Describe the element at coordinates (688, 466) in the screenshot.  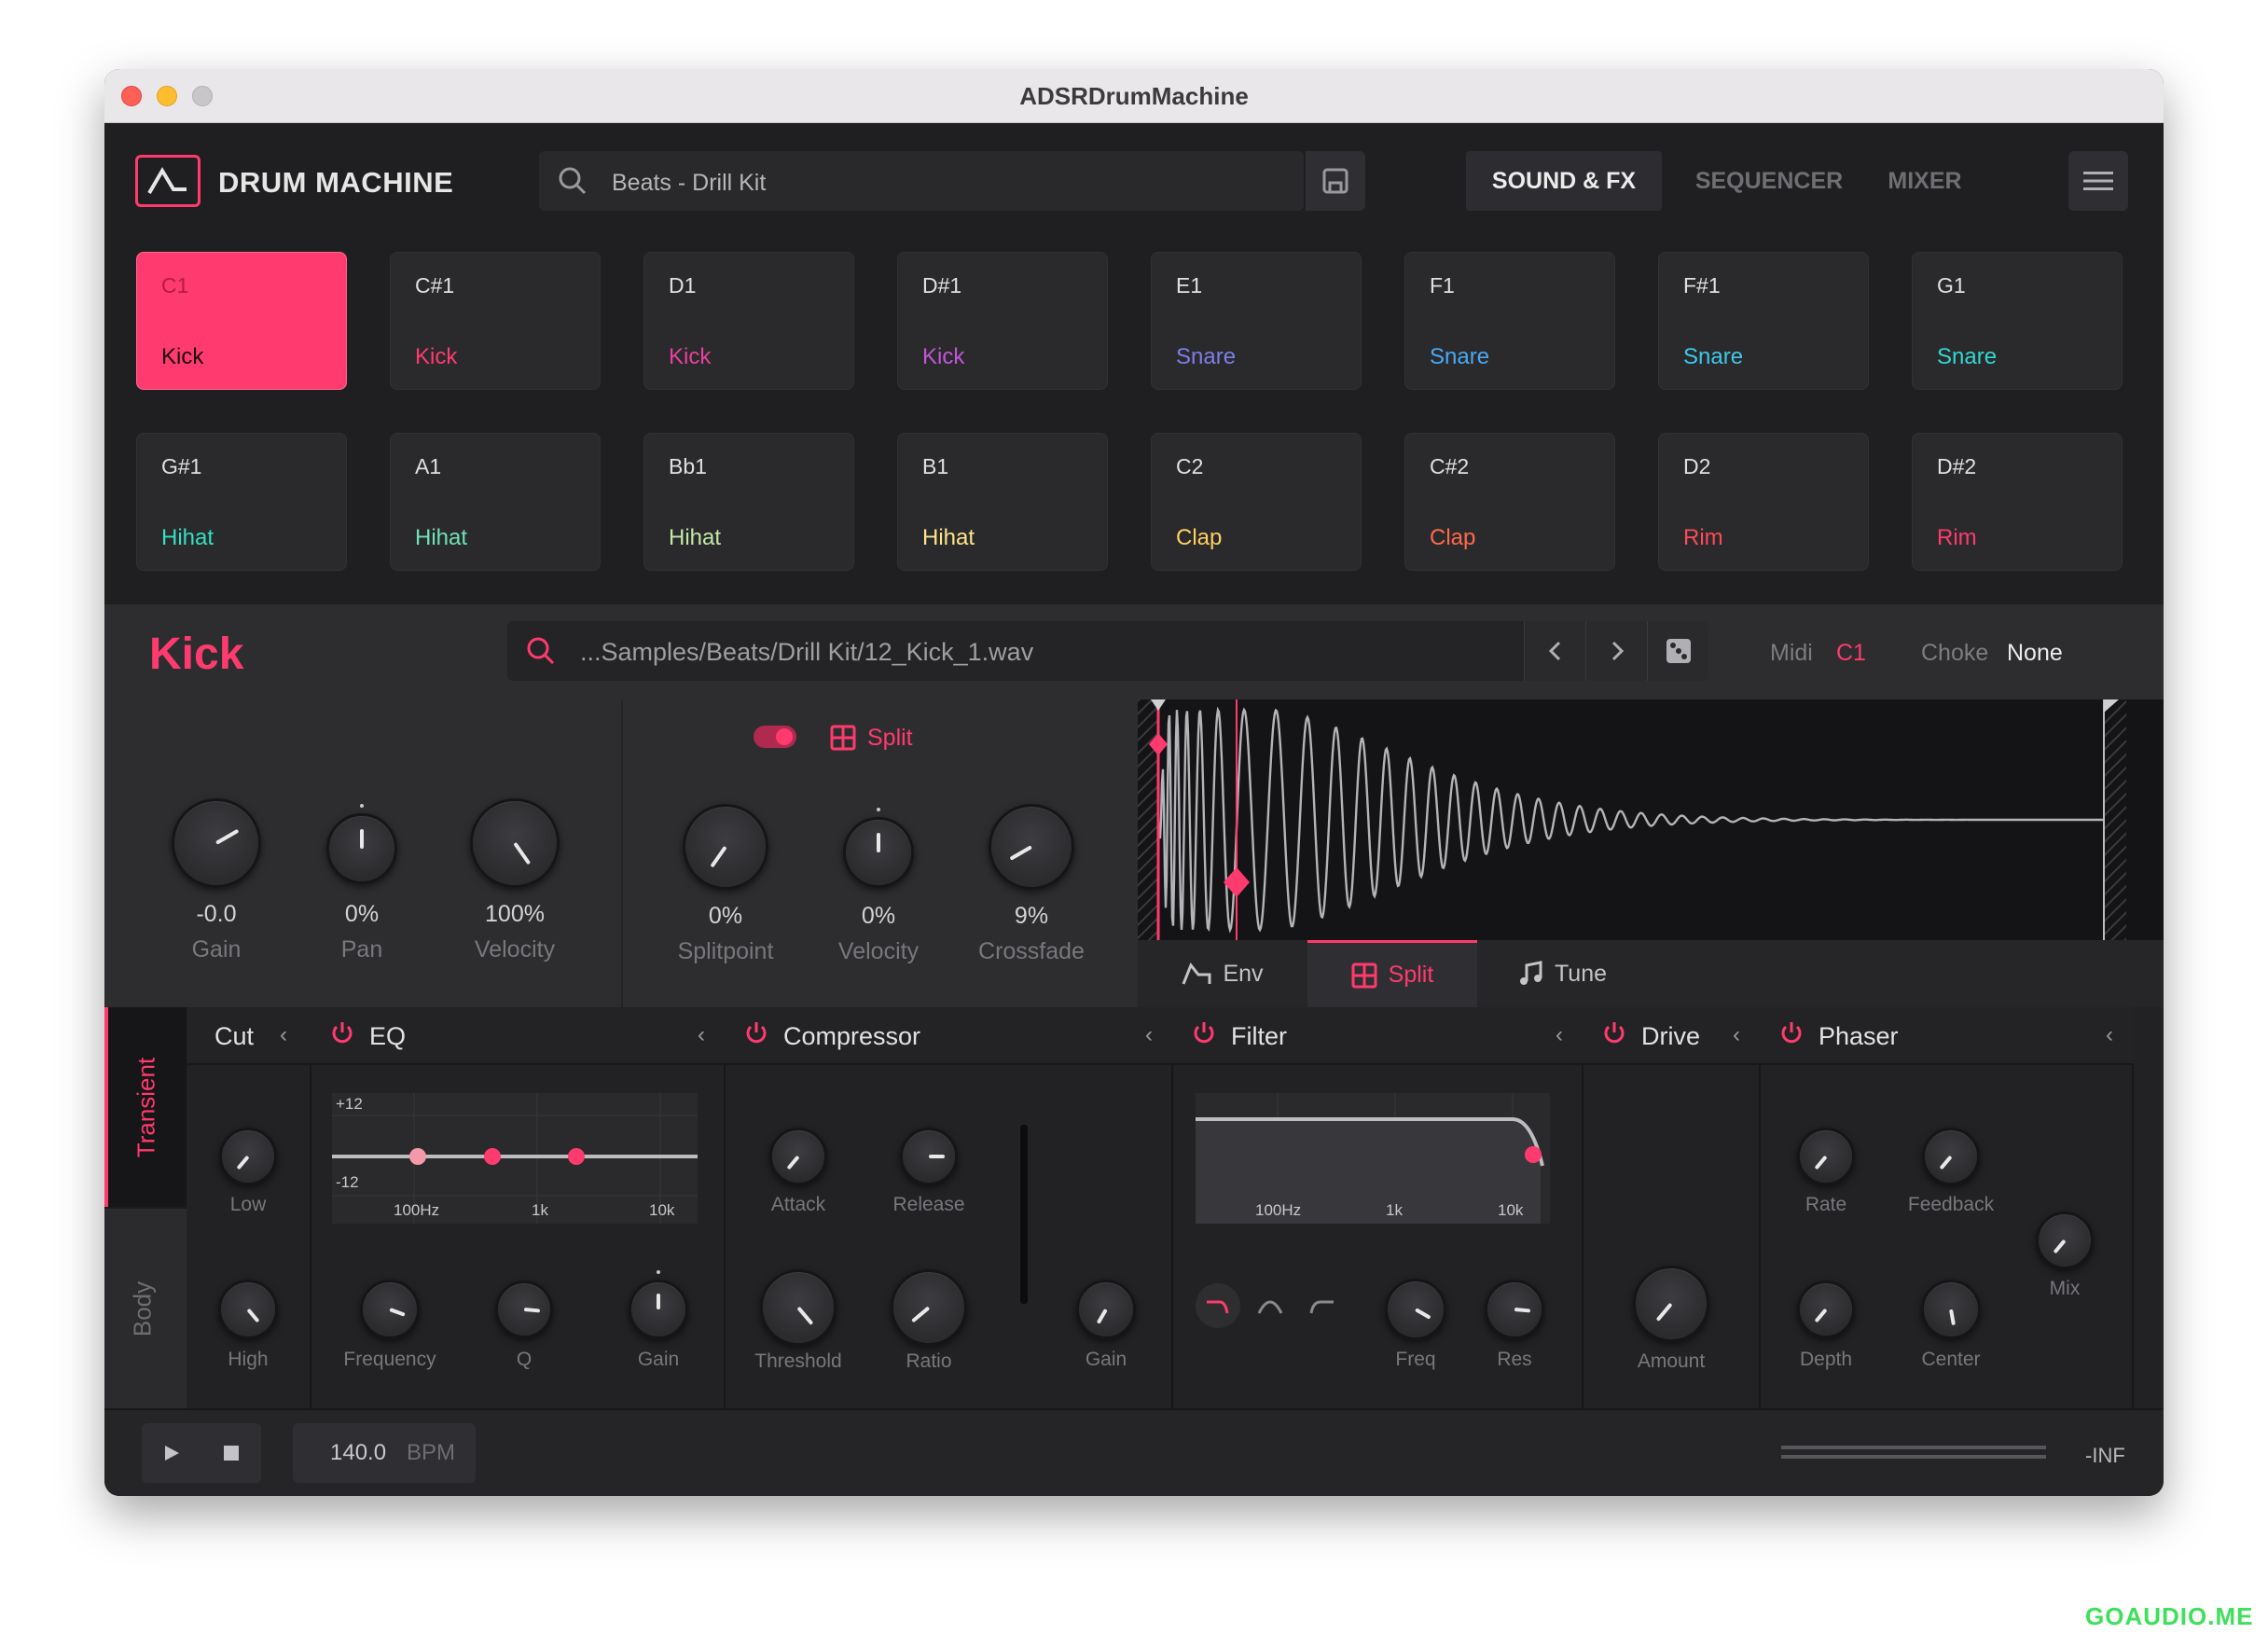
I see `pad-note: Bb1` at that location.